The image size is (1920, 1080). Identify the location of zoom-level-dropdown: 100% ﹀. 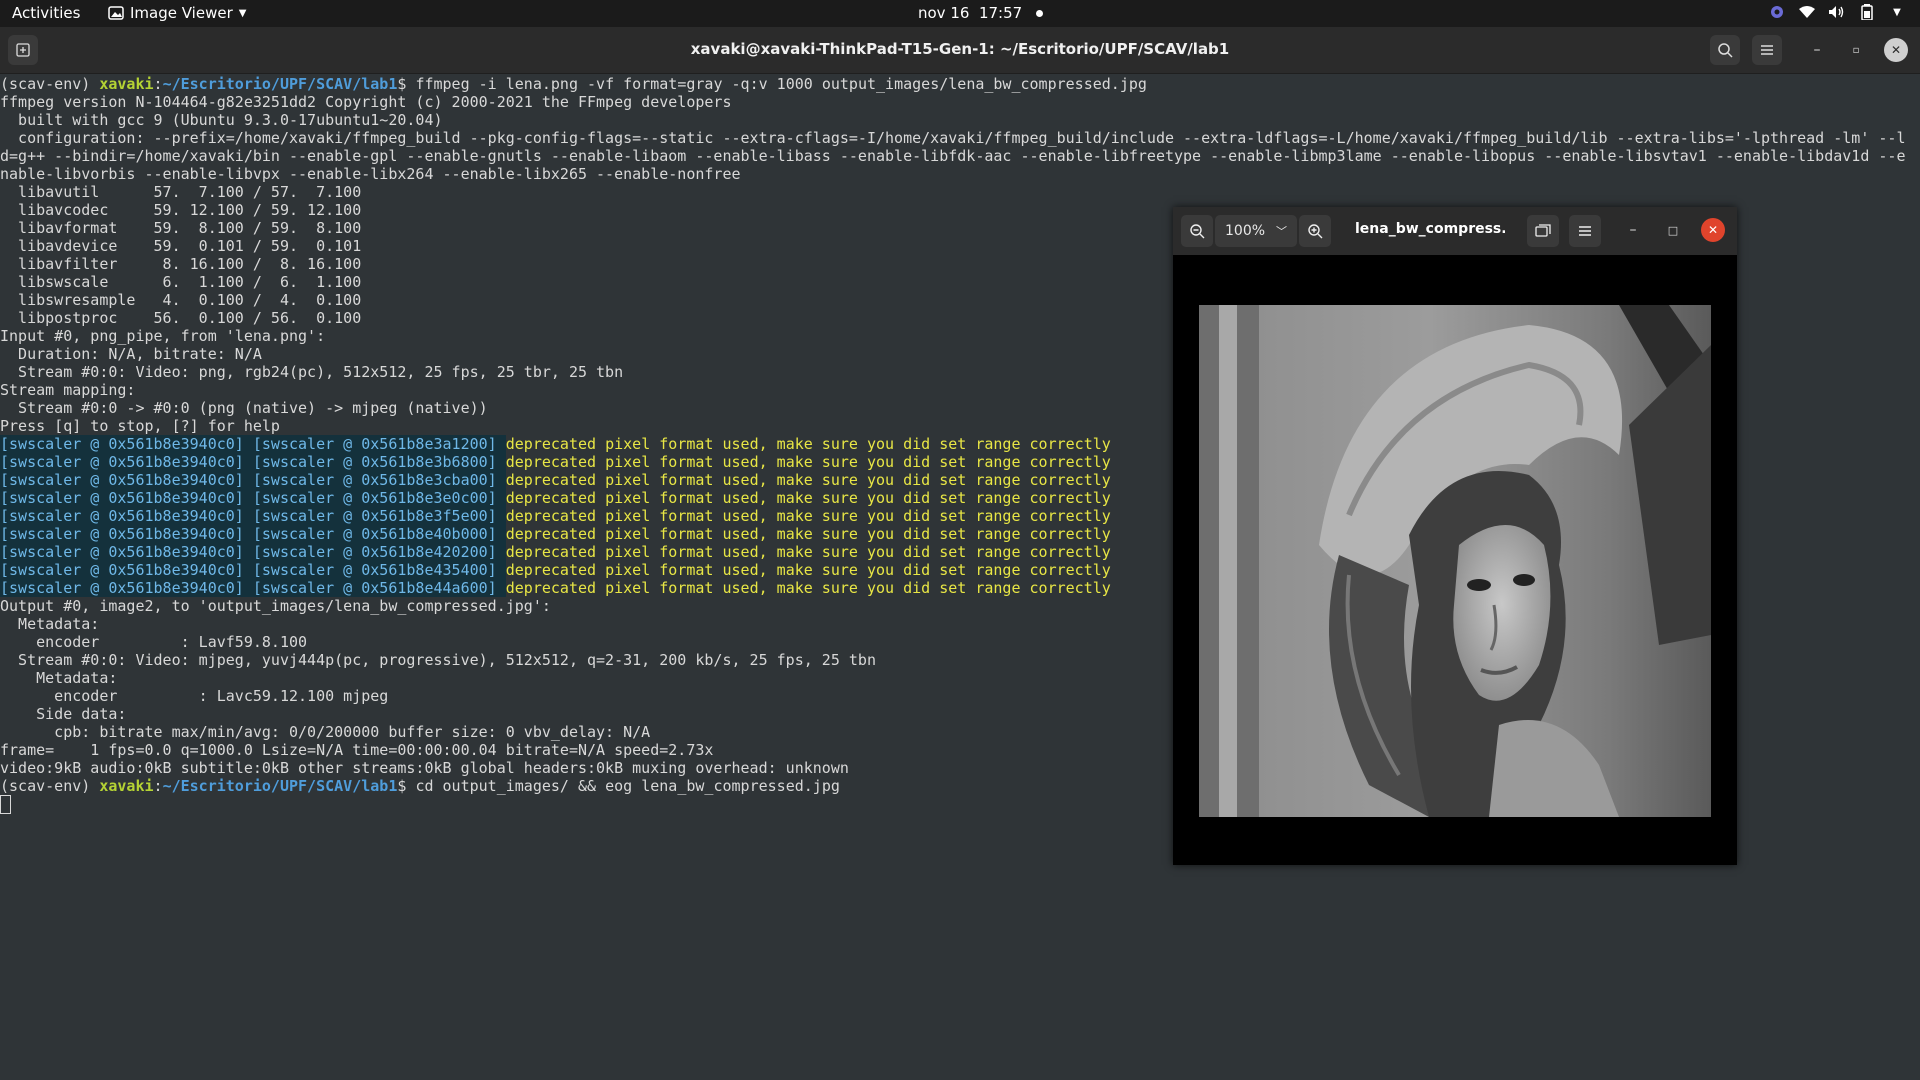
(1256, 231).